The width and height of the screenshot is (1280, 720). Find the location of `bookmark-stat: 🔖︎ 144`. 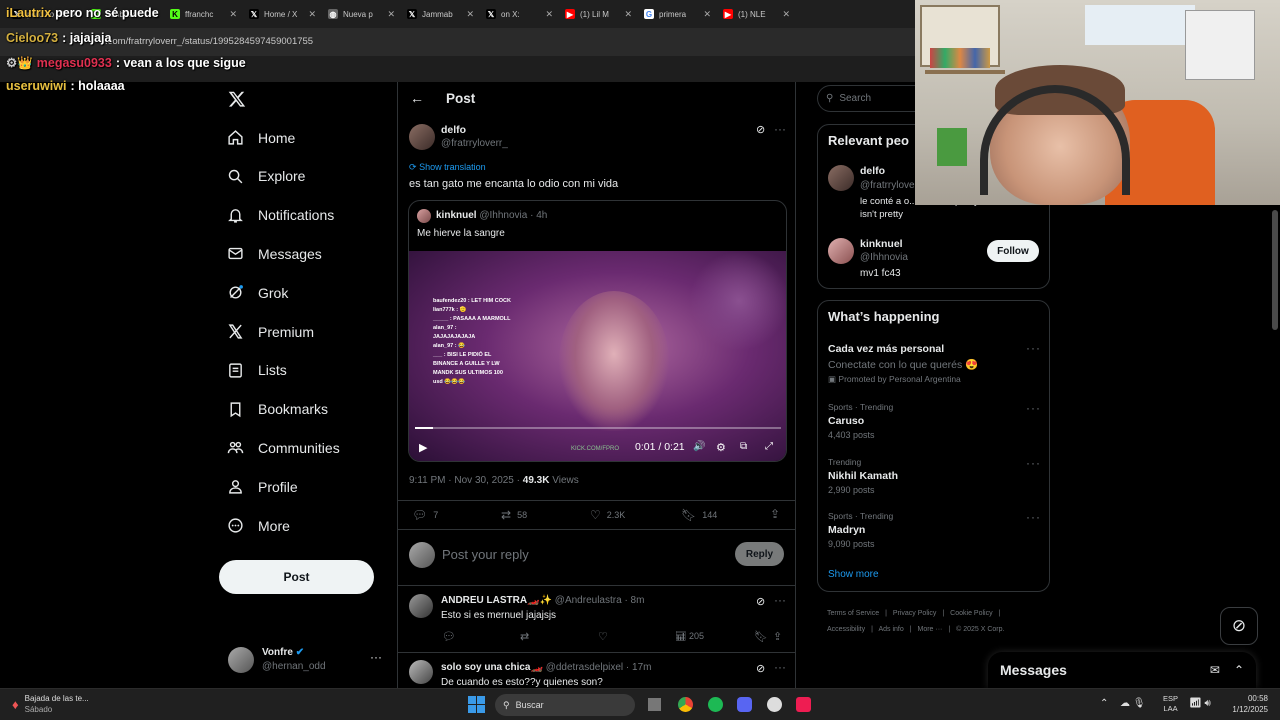

bookmark-stat: 🔖︎ 144 is located at coordinates (699, 515).